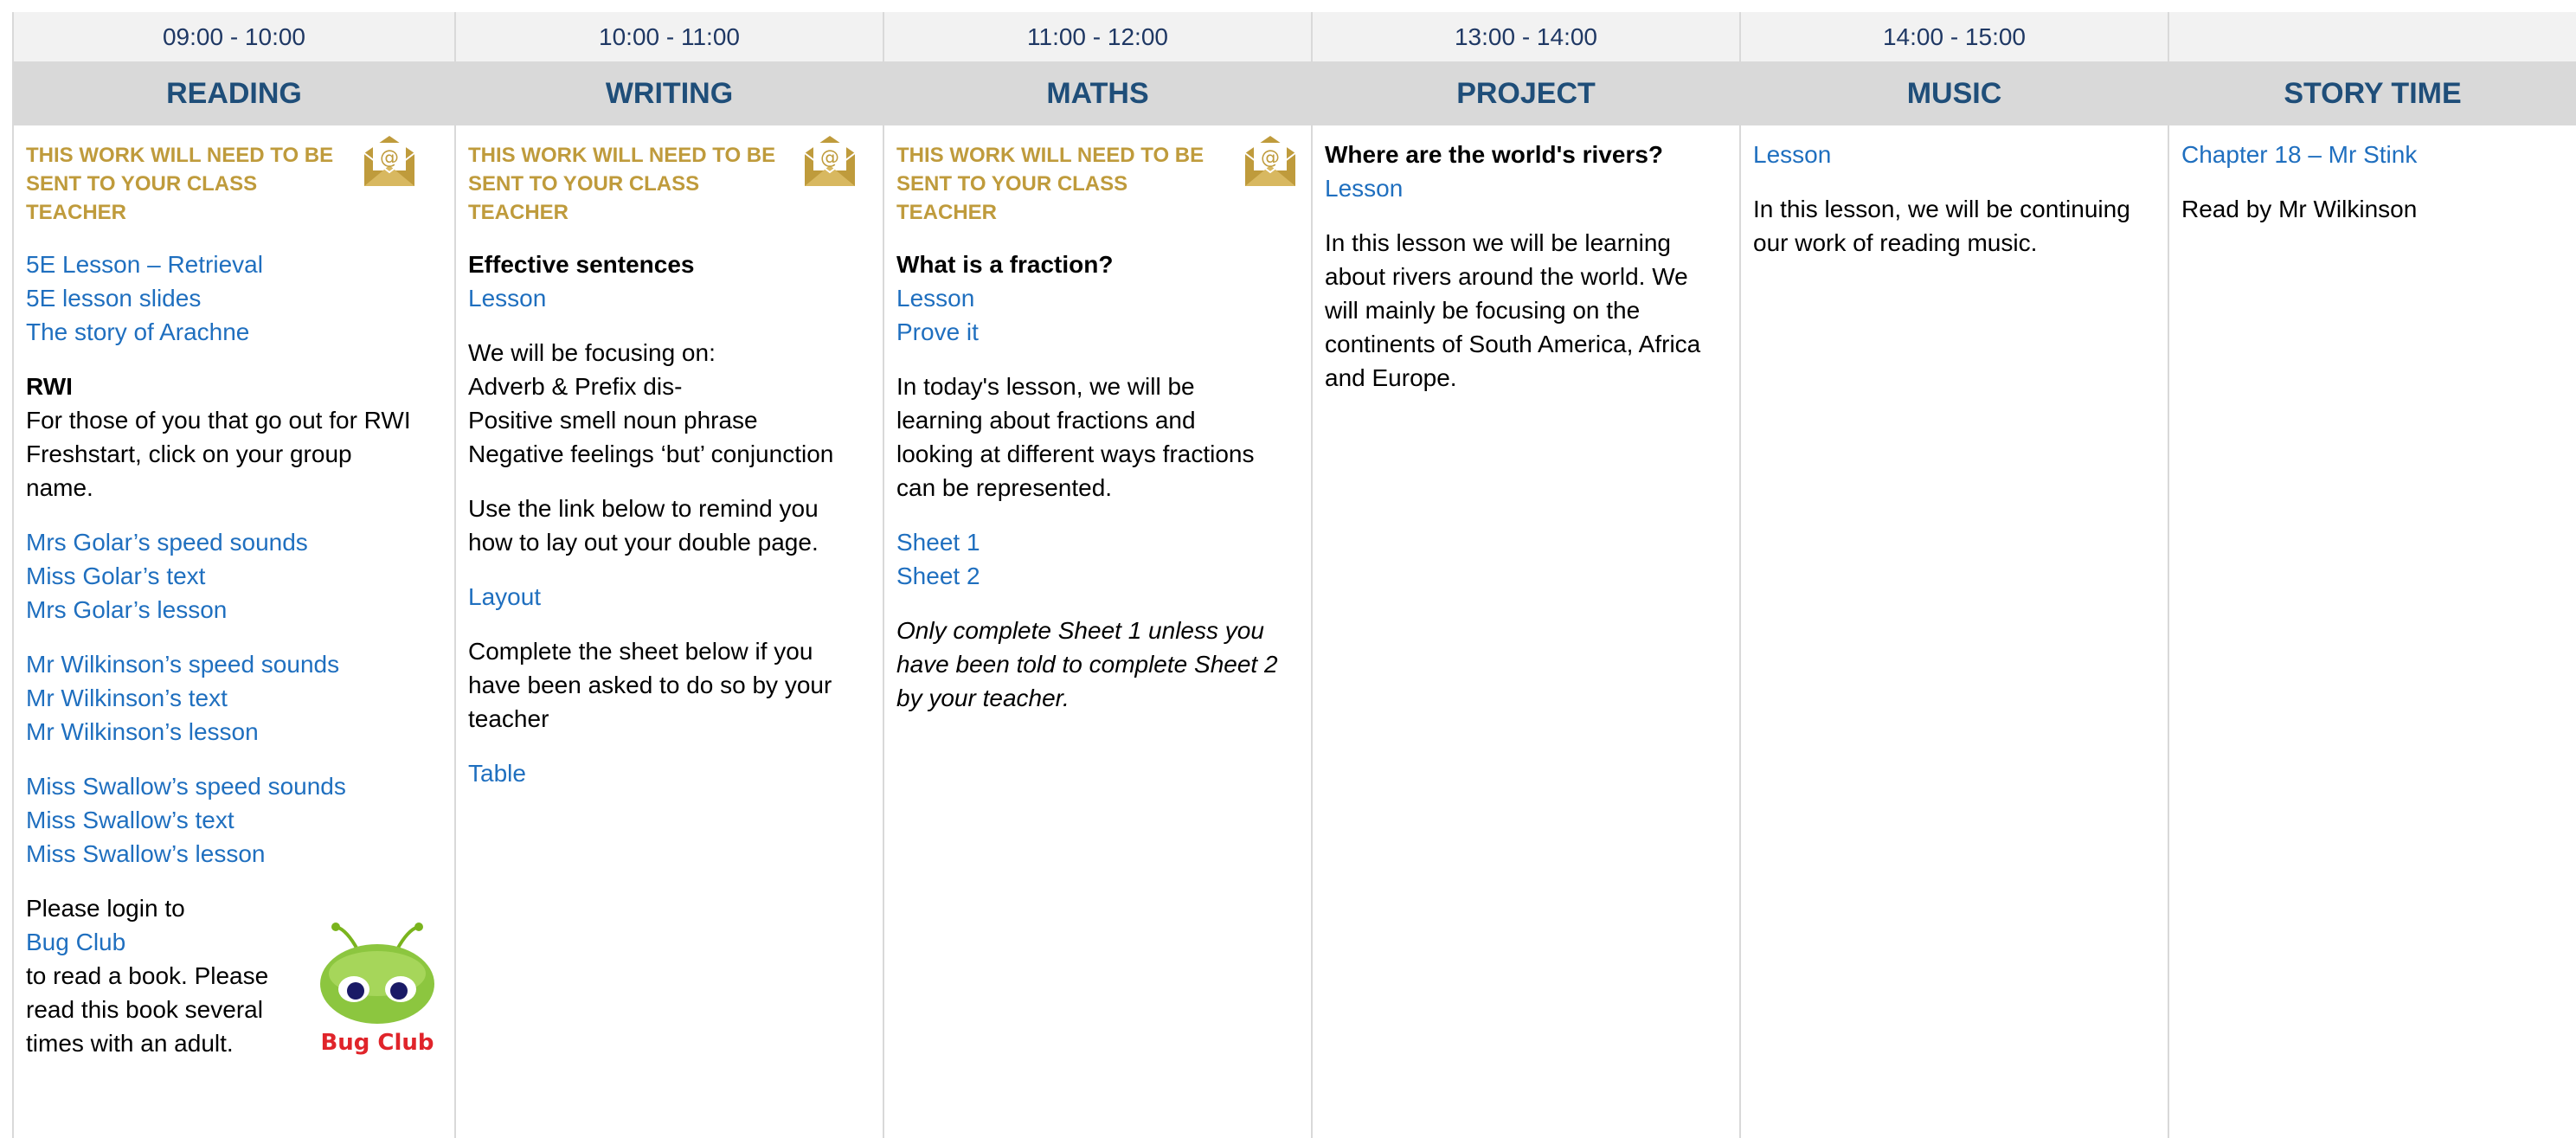 This screenshot has height=1138, width=2576. What do you see at coordinates (1498, 242) in the screenshot?
I see `text-line: In this lesson we will be learning` at bounding box center [1498, 242].